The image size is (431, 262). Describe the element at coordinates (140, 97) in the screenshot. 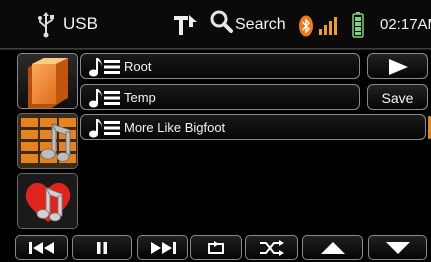

I see `list-item-label: Temp` at that location.